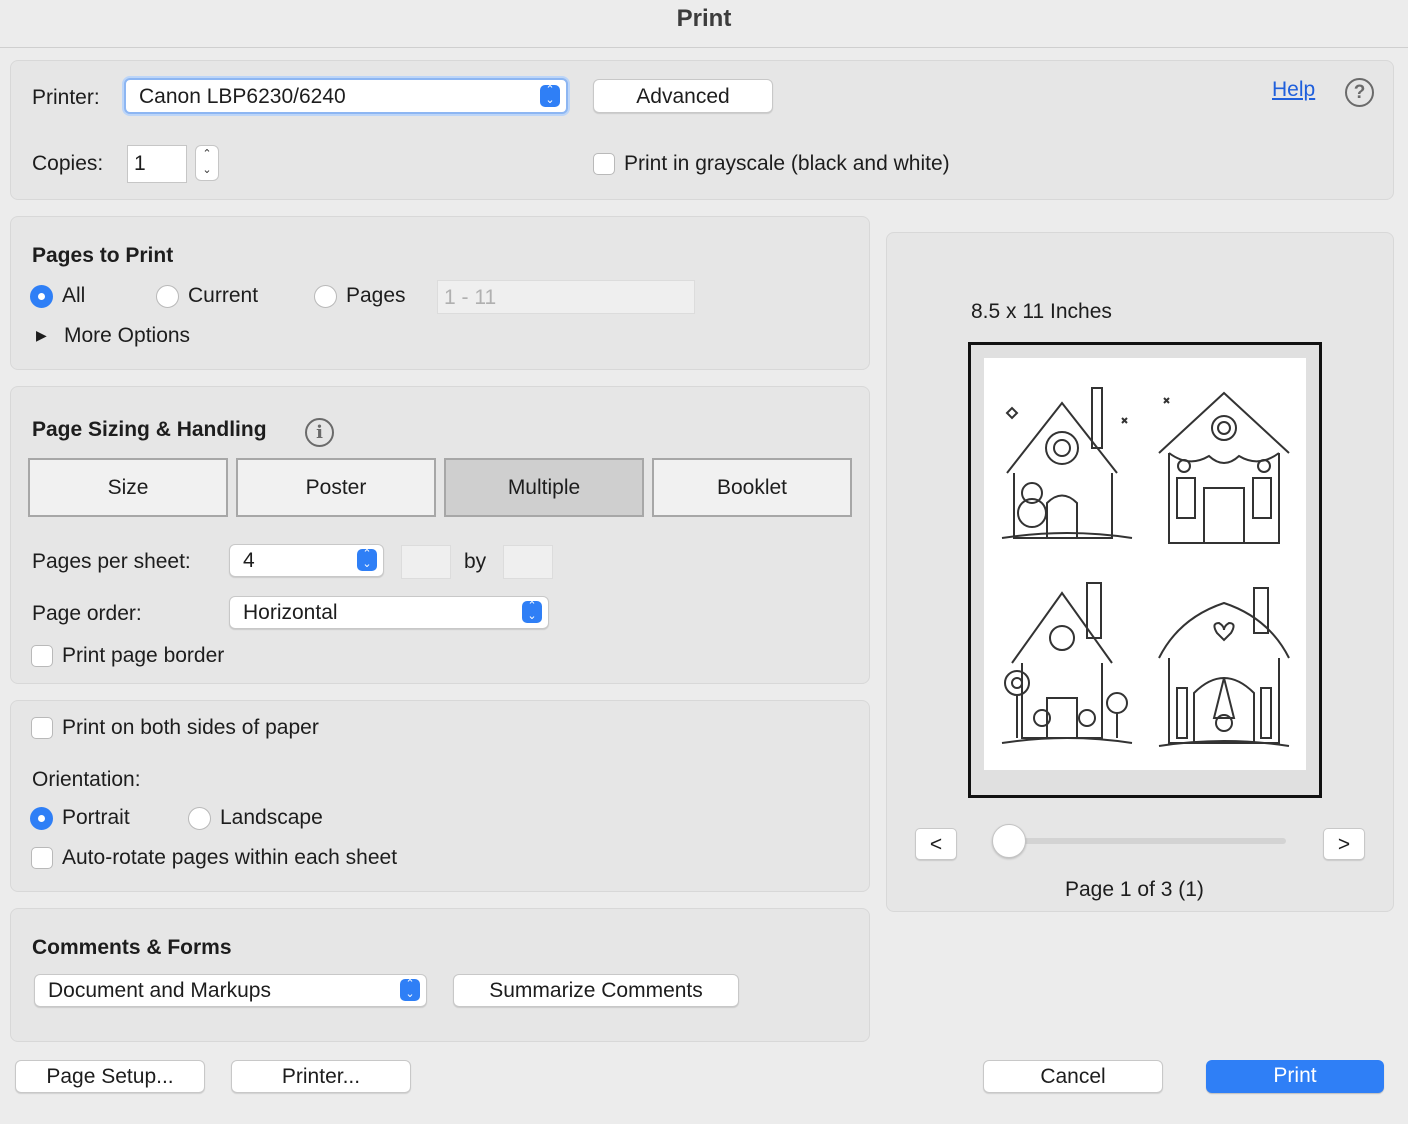  I want to click on summarize-comments-button: Summarize Comments, so click(596, 990).